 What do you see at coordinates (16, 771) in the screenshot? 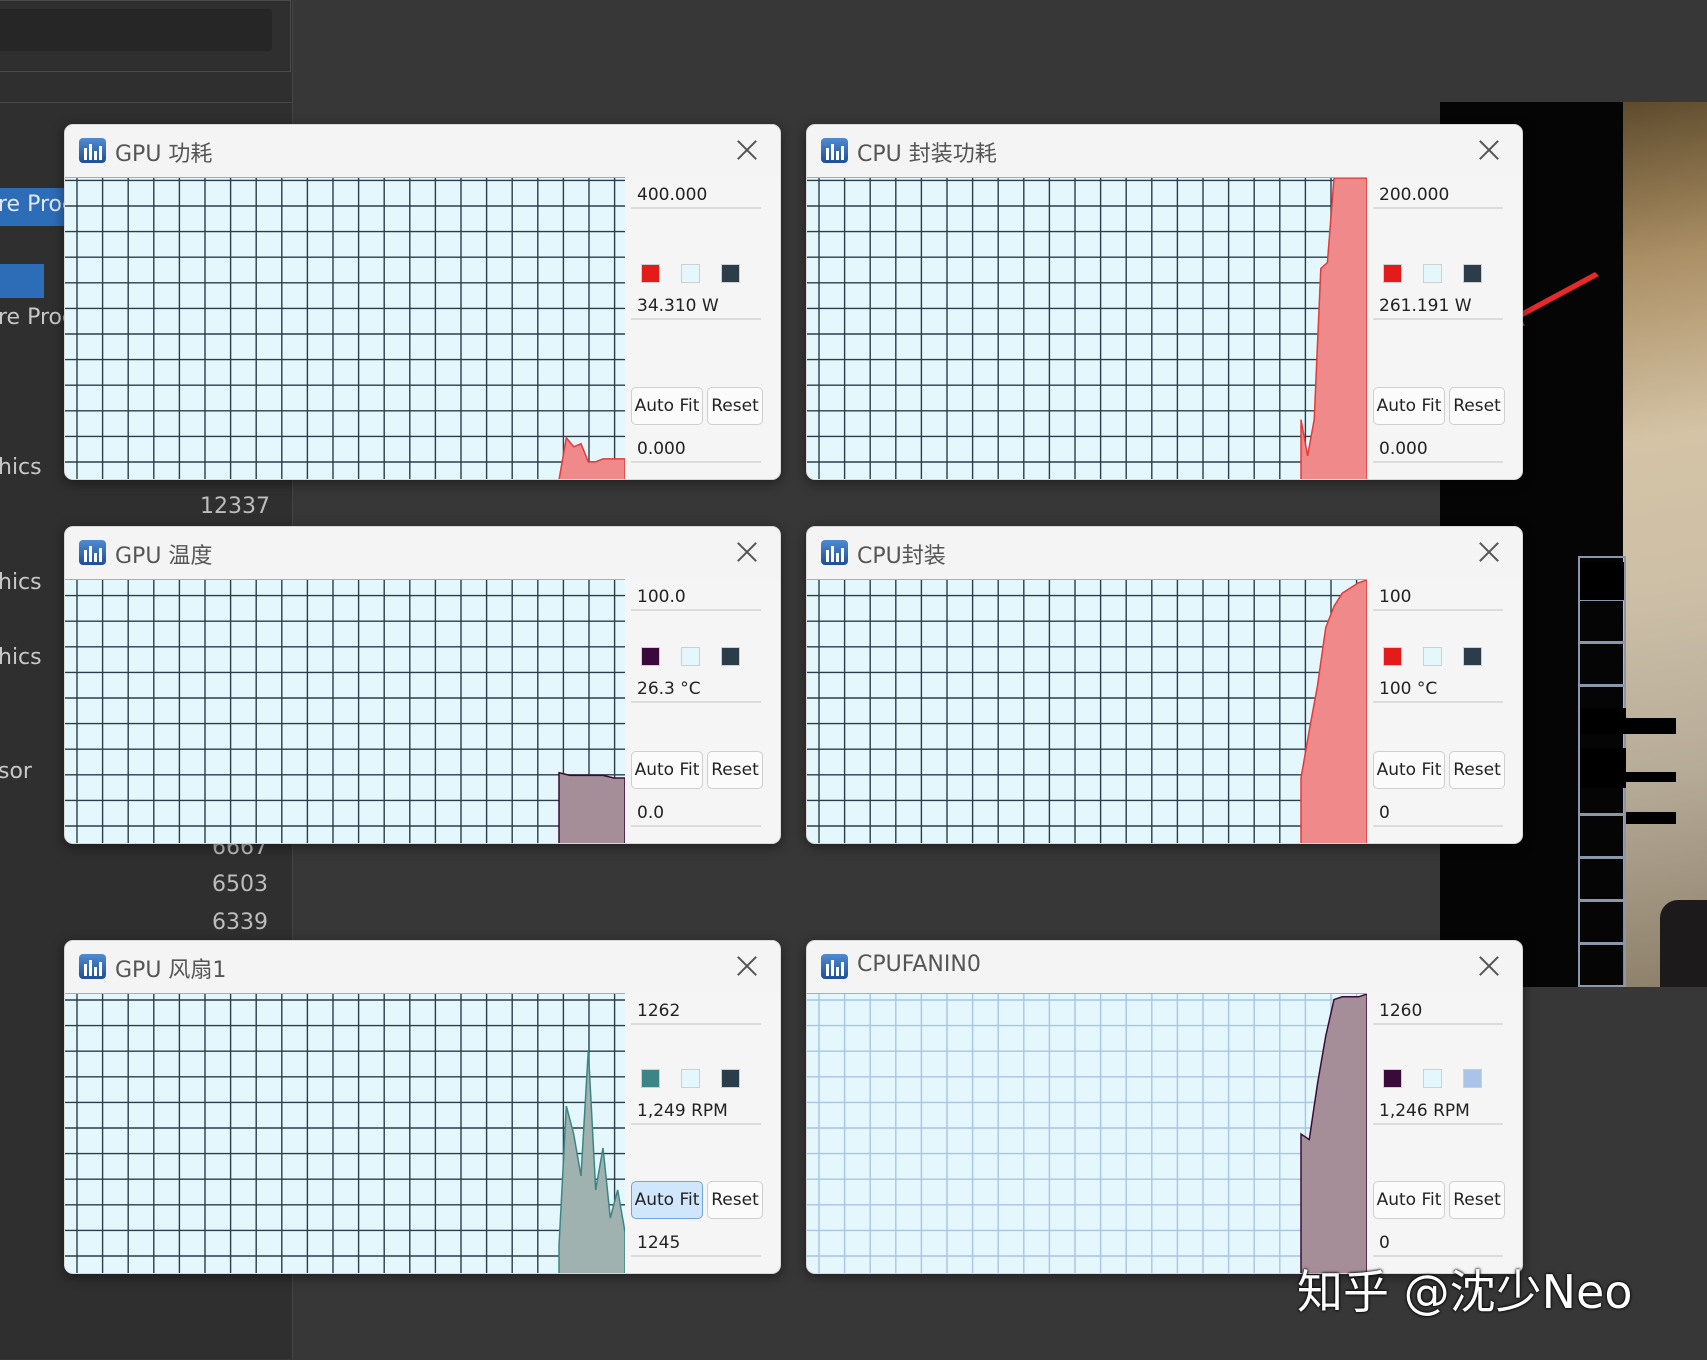
I see `background-item: sor` at bounding box center [16, 771].